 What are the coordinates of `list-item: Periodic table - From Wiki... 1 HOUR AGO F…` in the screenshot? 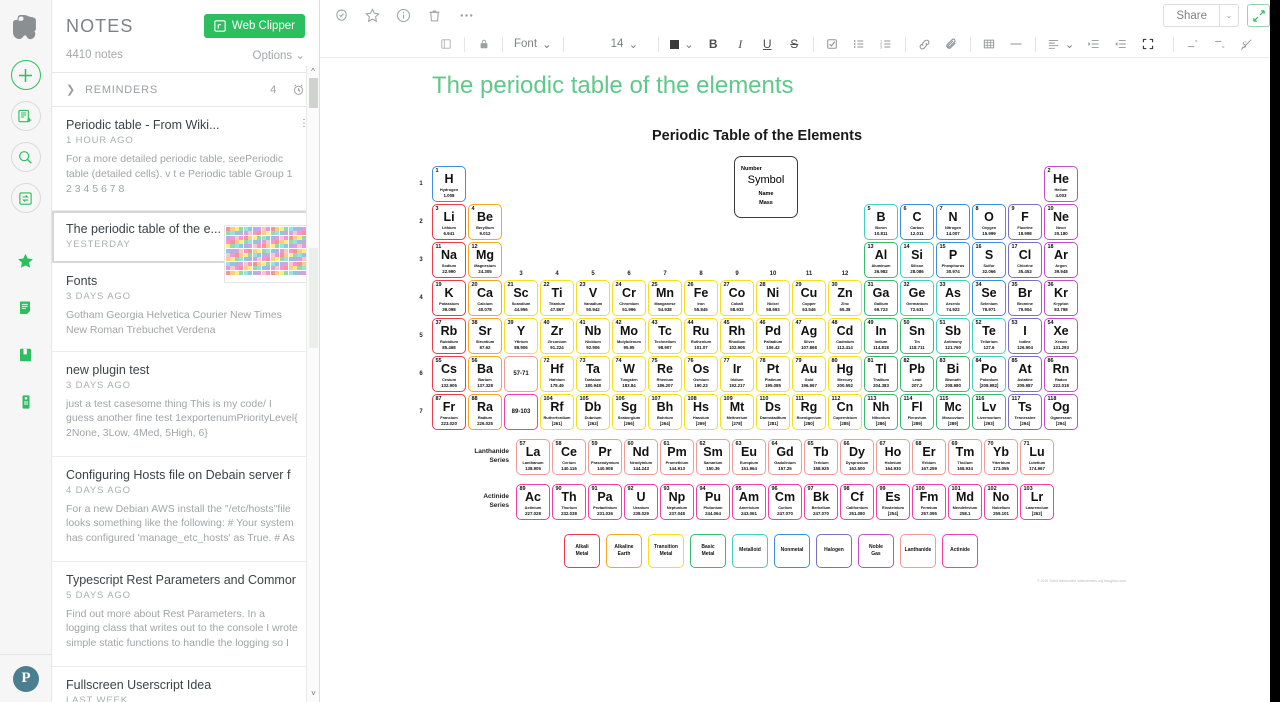 It's located at (185, 159).